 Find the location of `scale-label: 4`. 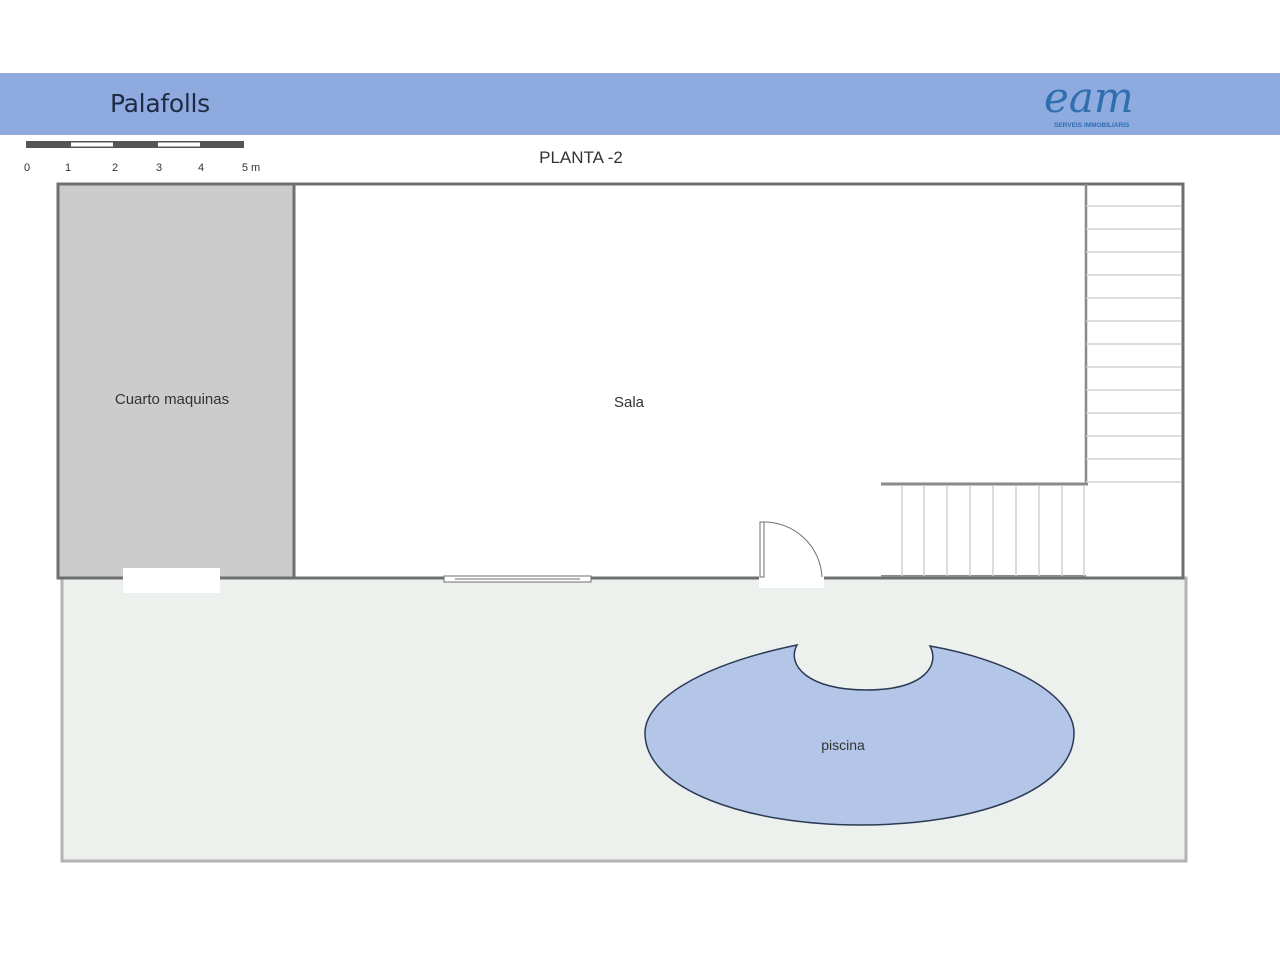

scale-label: 4 is located at coordinates (201, 168).